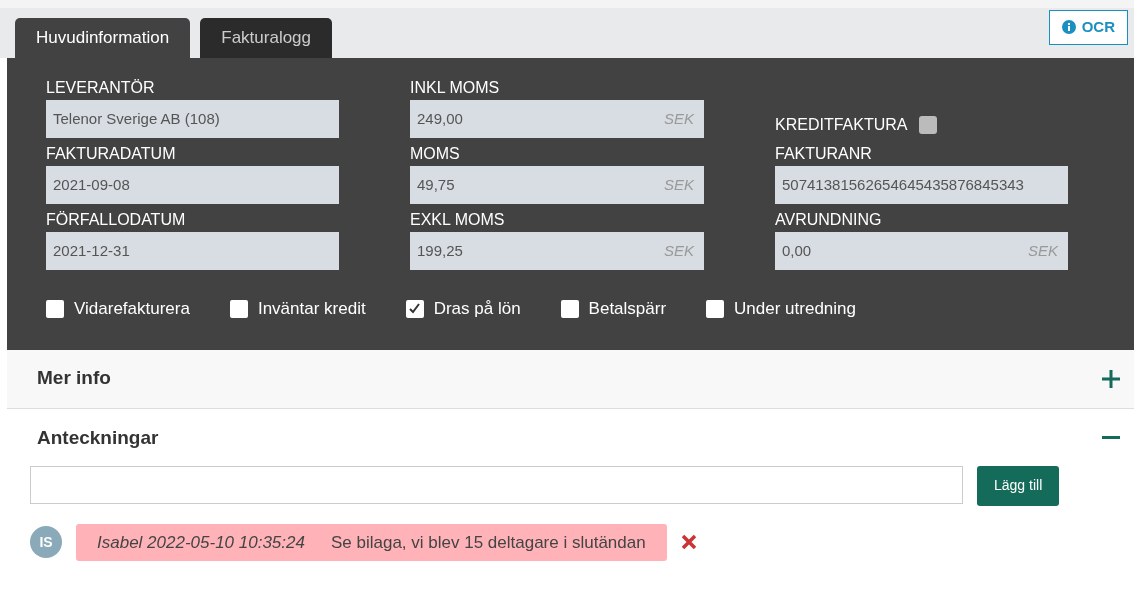 This screenshot has width=1134, height=590. Describe the element at coordinates (98, 437) in the screenshot. I see `section-title: Anteckningar` at that location.